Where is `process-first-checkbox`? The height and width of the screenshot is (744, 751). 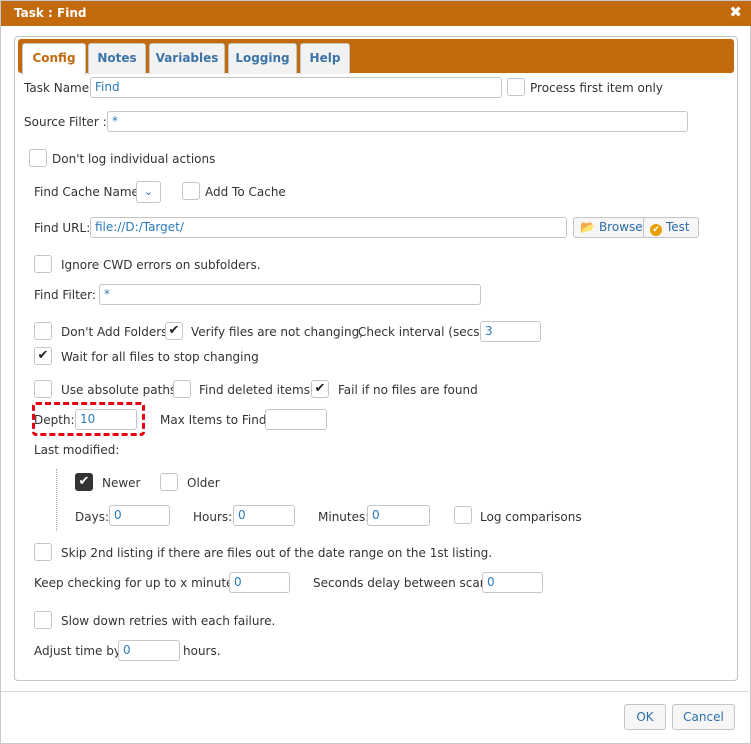 process-first-checkbox is located at coordinates (516, 87).